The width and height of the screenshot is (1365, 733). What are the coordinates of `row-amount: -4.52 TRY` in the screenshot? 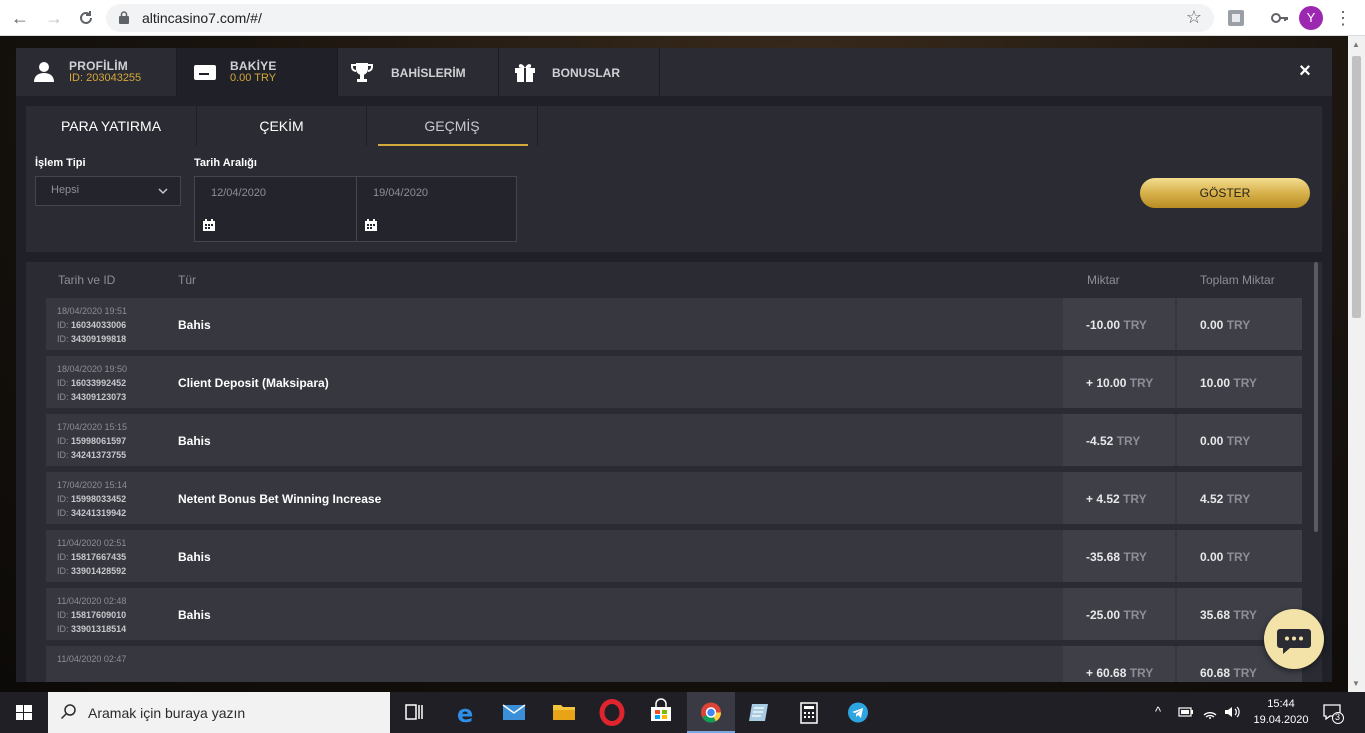 It's located at (1113, 441).